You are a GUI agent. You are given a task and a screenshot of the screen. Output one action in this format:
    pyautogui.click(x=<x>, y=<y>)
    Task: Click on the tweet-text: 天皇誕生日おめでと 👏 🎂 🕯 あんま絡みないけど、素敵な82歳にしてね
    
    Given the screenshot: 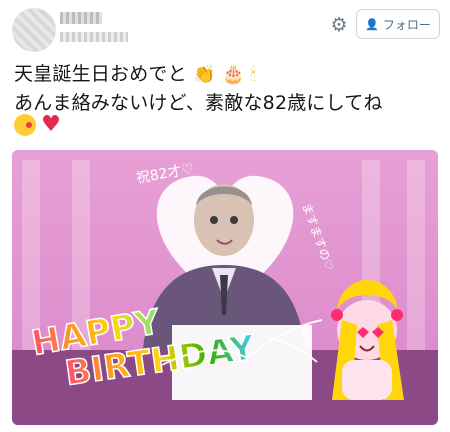 What is the action you would take?
    pyautogui.click(x=229, y=88)
    